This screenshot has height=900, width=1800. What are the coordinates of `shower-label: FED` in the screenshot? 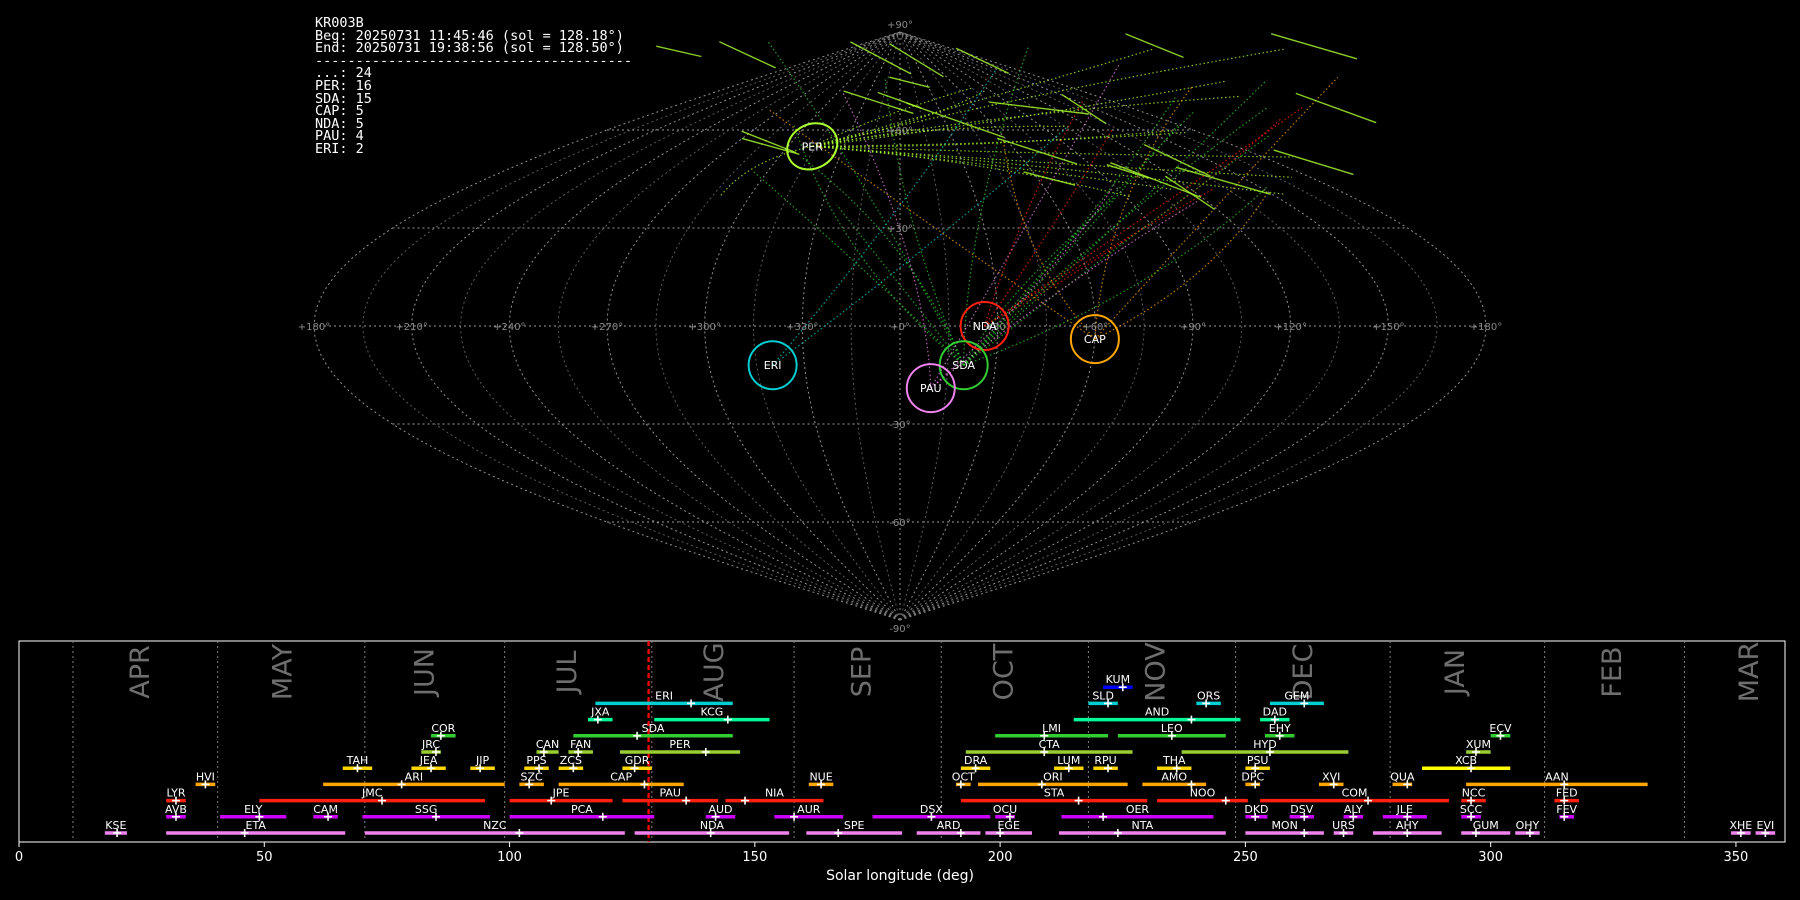 It's located at (1567, 793).